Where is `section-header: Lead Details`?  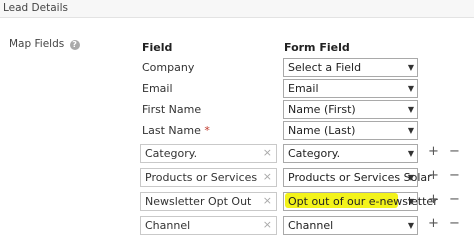
section-header: Lead Details is located at coordinates (237, 9).